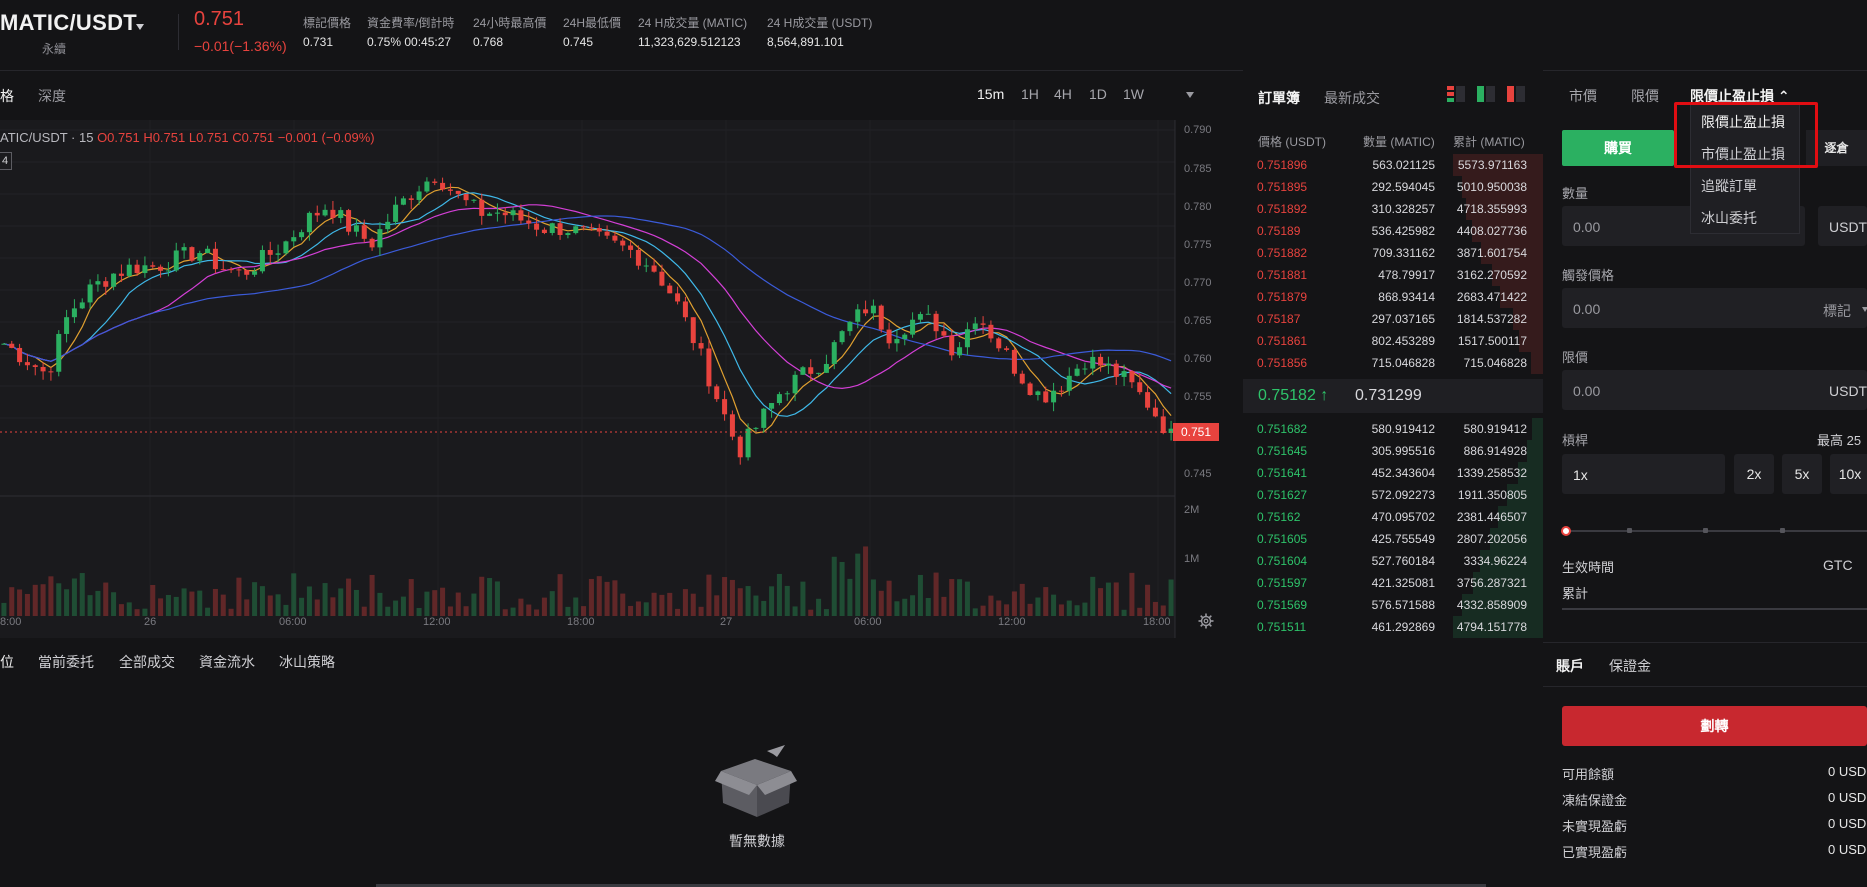 This screenshot has width=1867, height=887. What do you see at coordinates (1403, 539) in the screenshot?
I see `orderbook-qty: 425.755549` at bounding box center [1403, 539].